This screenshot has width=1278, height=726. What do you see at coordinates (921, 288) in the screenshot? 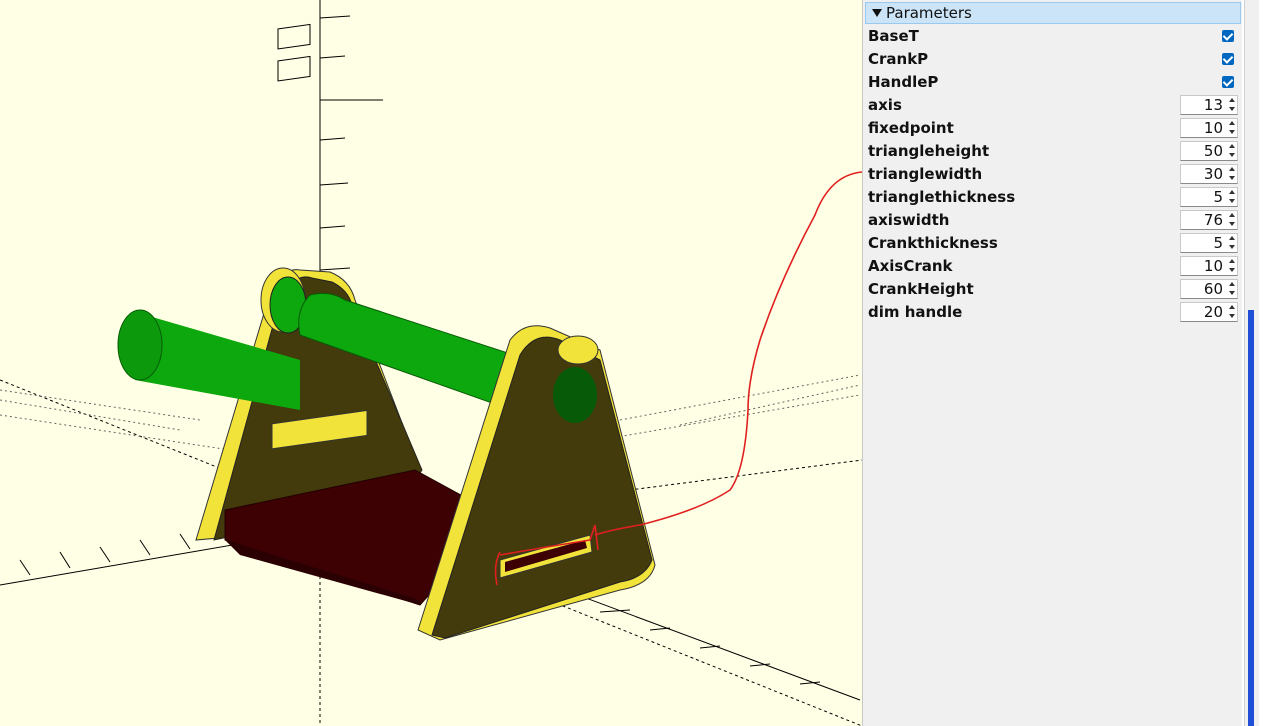
I see `param-label: CrankHeight` at bounding box center [921, 288].